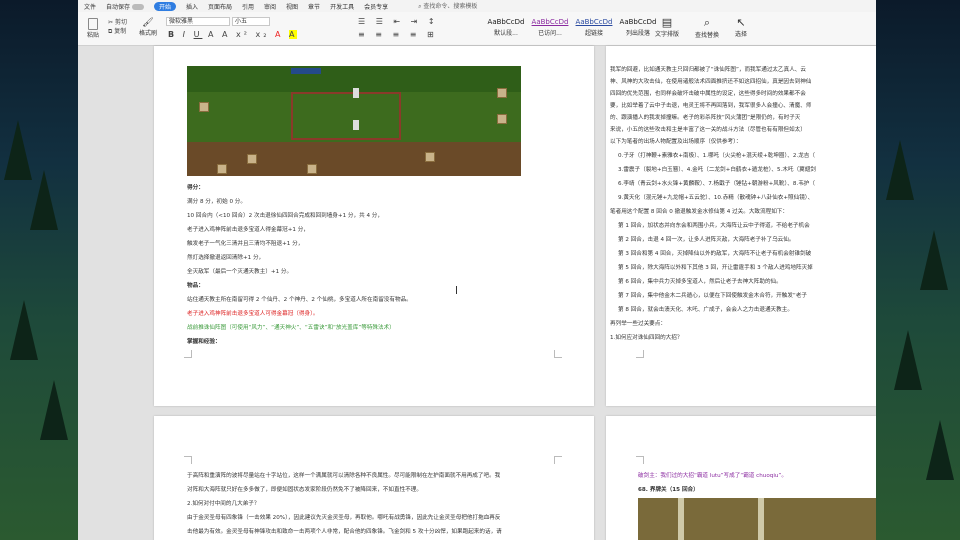 The height and width of the screenshot is (540, 960). What do you see at coordinates (712, 476) in the screenshot?
I see `text-line: 破剑主：我们过的大招“霸道 lutu”写成了“霸道 chuoqiu”。` at bounding box center [712, 476].